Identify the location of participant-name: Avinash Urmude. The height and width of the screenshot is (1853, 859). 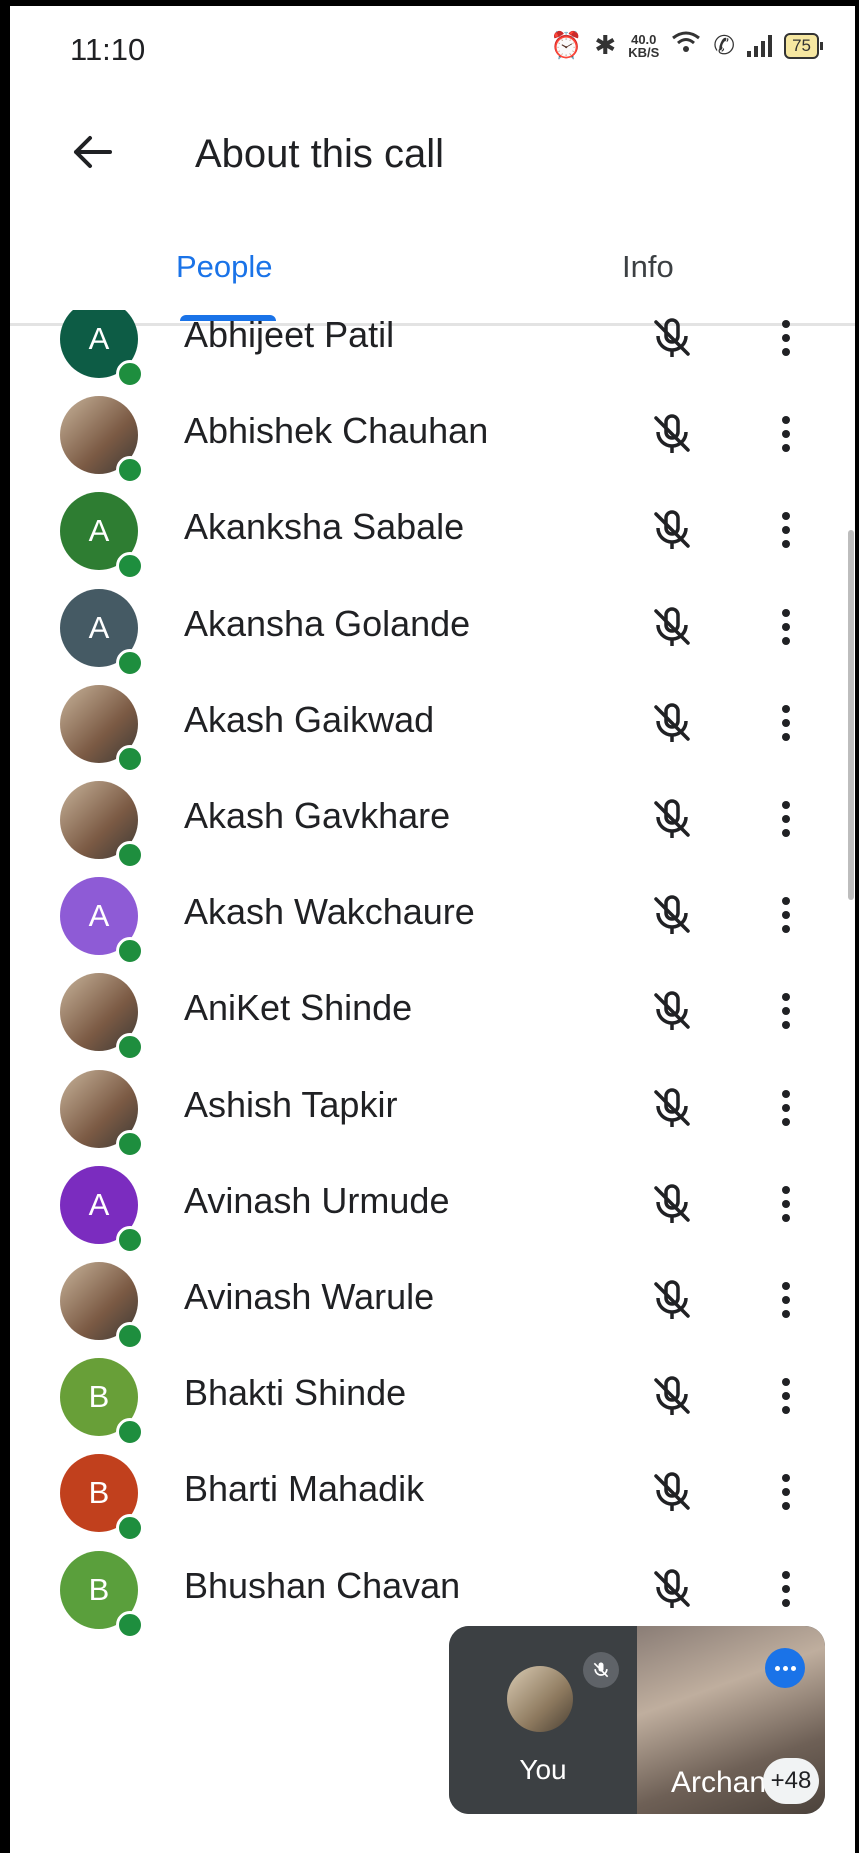
(317, 1200).